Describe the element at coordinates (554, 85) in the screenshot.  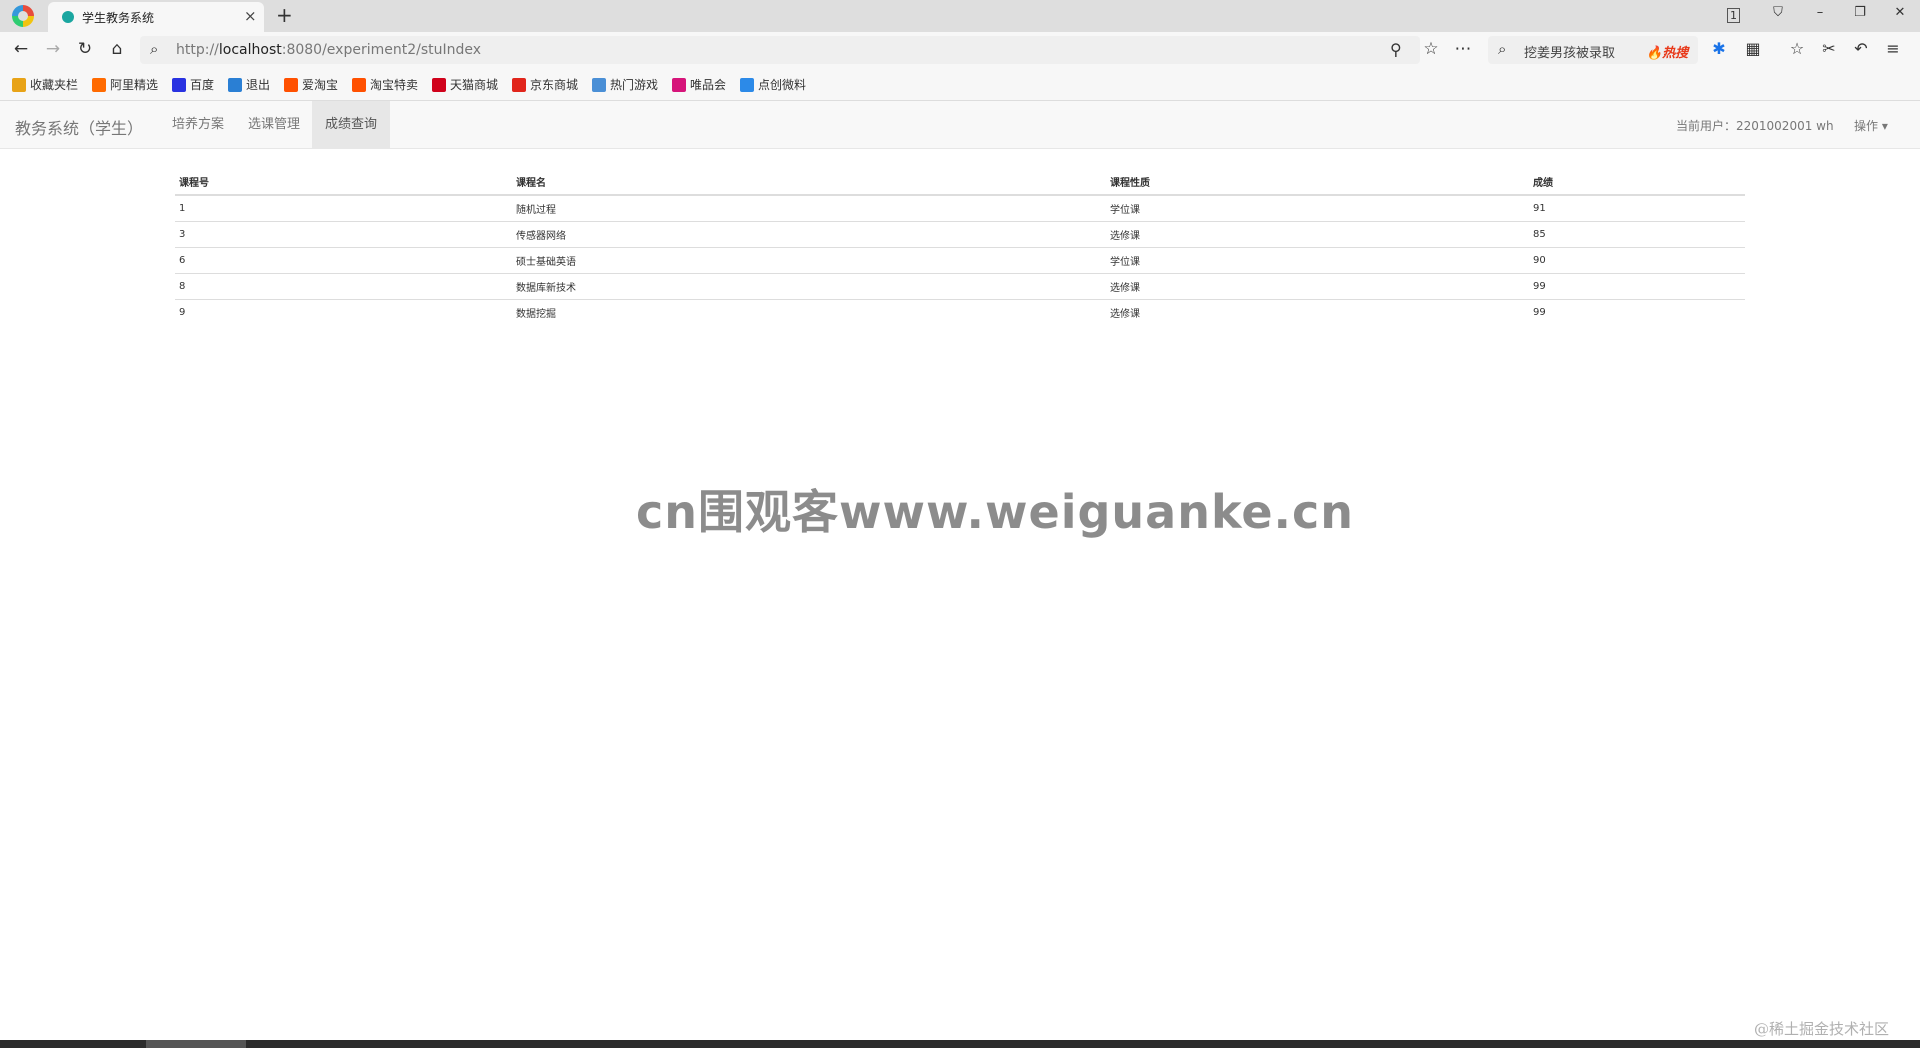
I see `bookmark-label: 京东商城` at that location.